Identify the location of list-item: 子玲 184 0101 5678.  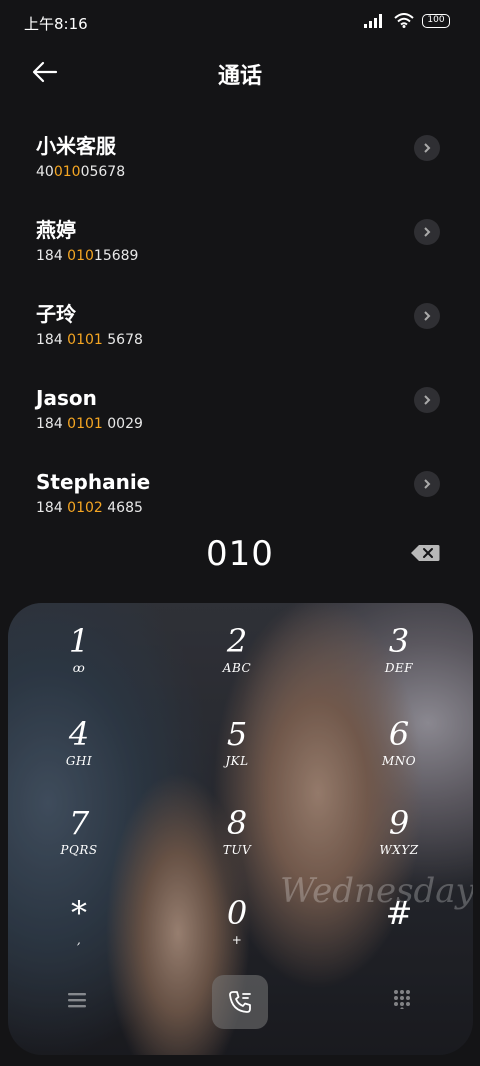
(240, 328).